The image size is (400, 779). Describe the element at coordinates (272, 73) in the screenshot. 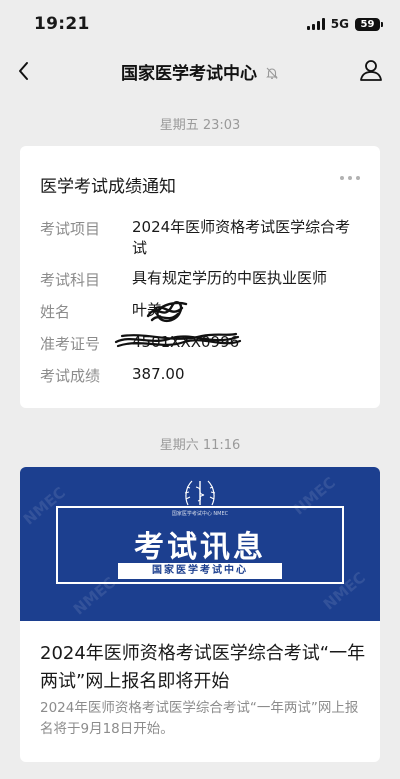

I see `bell-off-icon` at that location.